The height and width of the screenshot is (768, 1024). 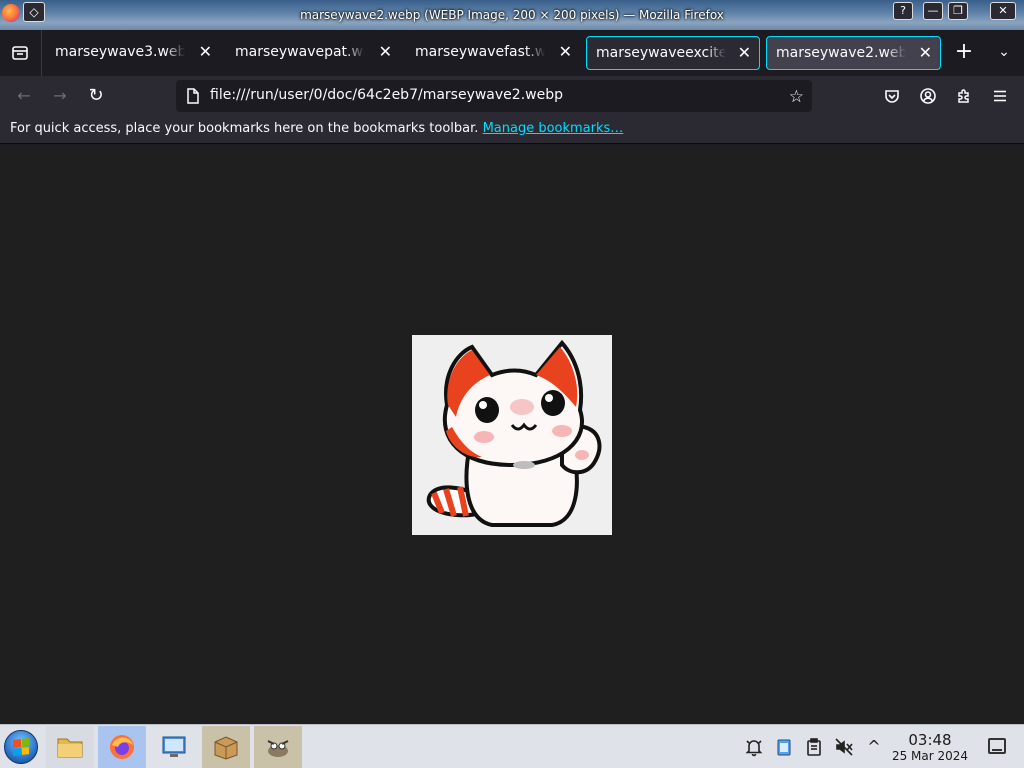 I want to click on start-button, so click(x=21, y=747).